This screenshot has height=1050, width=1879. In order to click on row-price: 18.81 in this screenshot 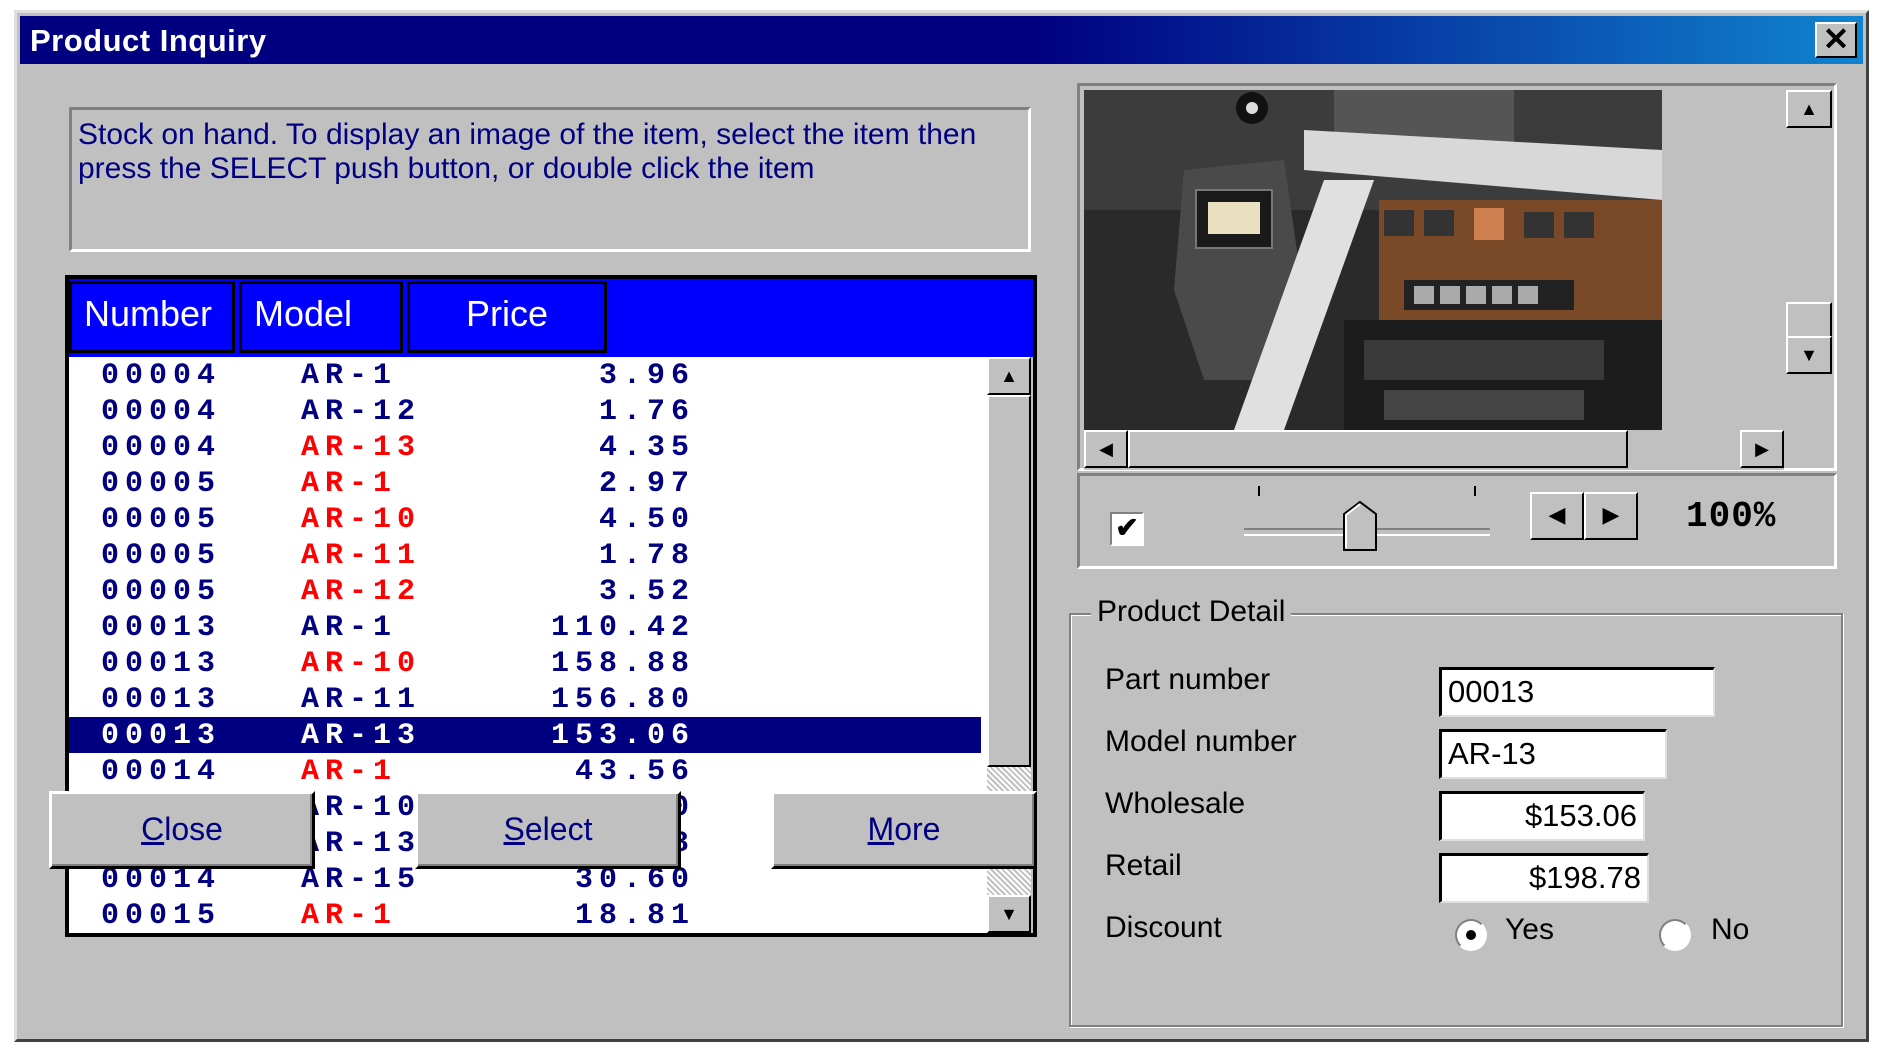, I will do `click(634, 916)`.